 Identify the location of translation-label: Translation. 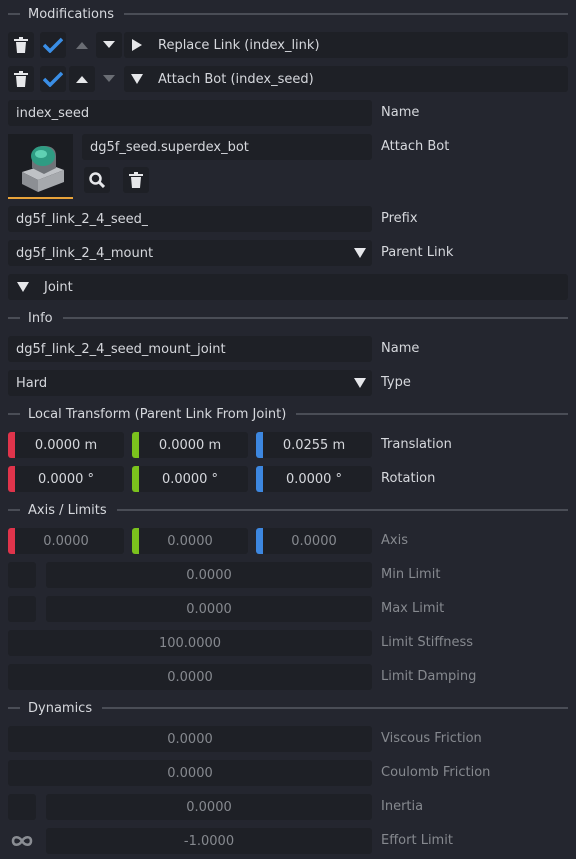
(416, 444).